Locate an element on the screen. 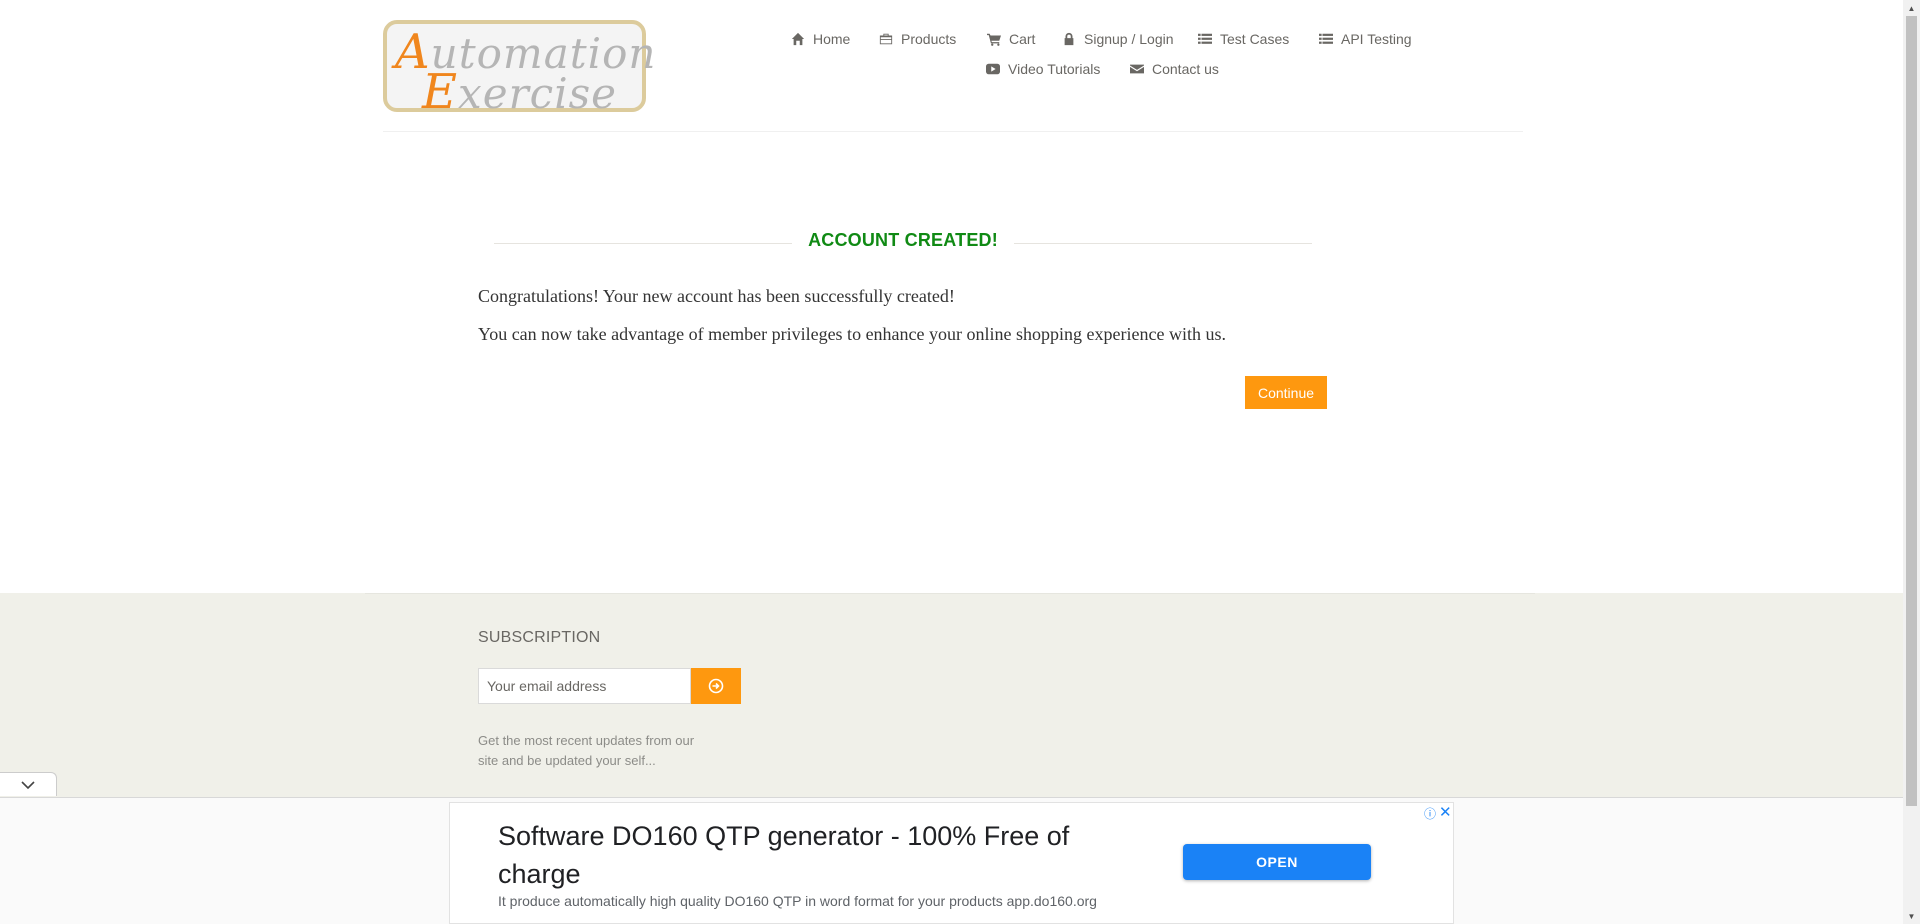 This screenshot has width=1920, height=924. nav-video-tutorials: Video Tutorials is located at coordinates (1043, 69).